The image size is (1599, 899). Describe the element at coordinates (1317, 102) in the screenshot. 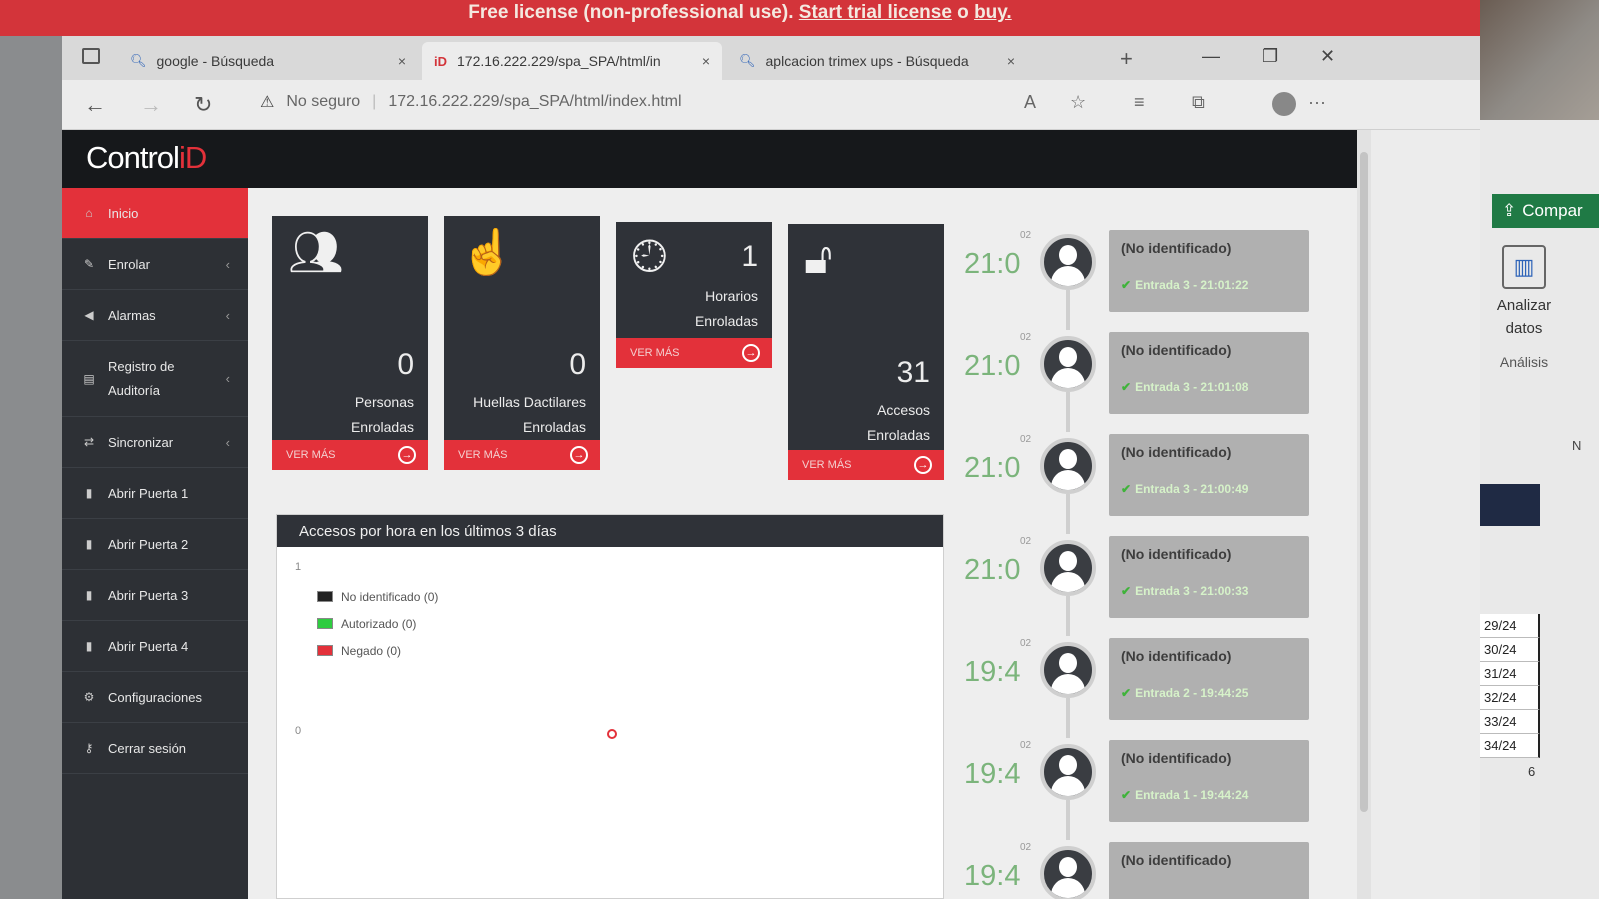

I see `more-icon: ···` at that location.